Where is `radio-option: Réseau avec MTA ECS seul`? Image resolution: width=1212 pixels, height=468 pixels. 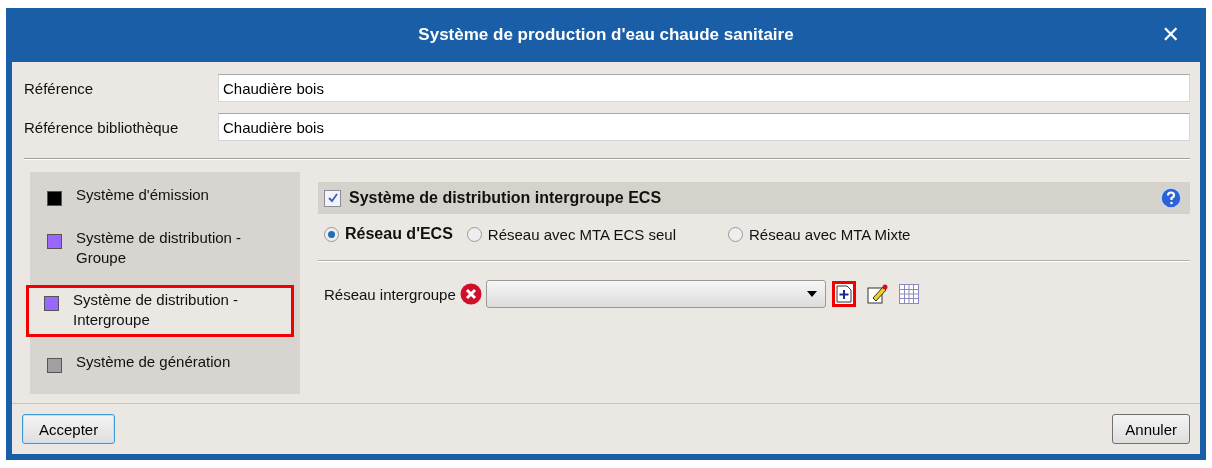 radio-option: Réseau avec MTA ECS seul is located at coordinates (571, 234).